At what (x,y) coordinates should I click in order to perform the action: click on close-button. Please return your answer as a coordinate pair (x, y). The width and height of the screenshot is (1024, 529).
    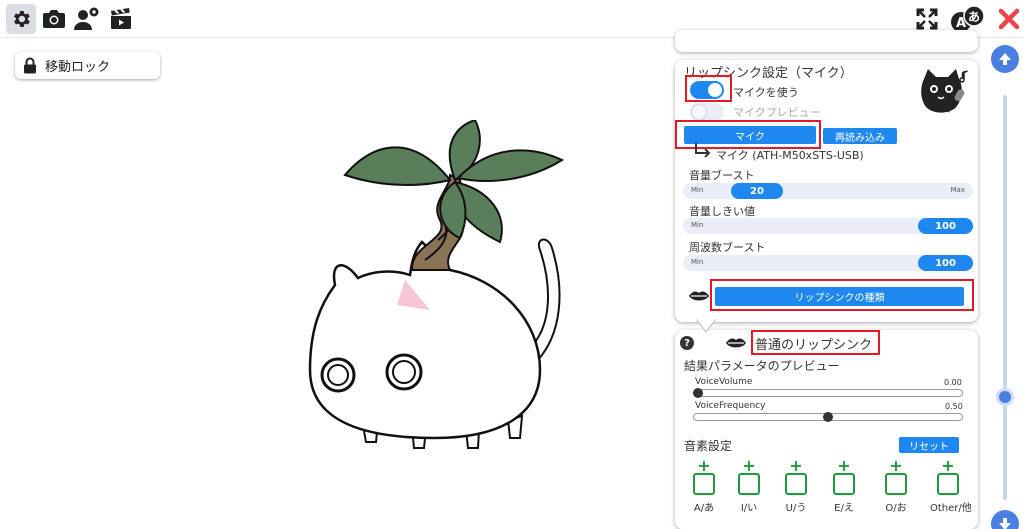
    Looking at the image, I should click on (1009, 19).